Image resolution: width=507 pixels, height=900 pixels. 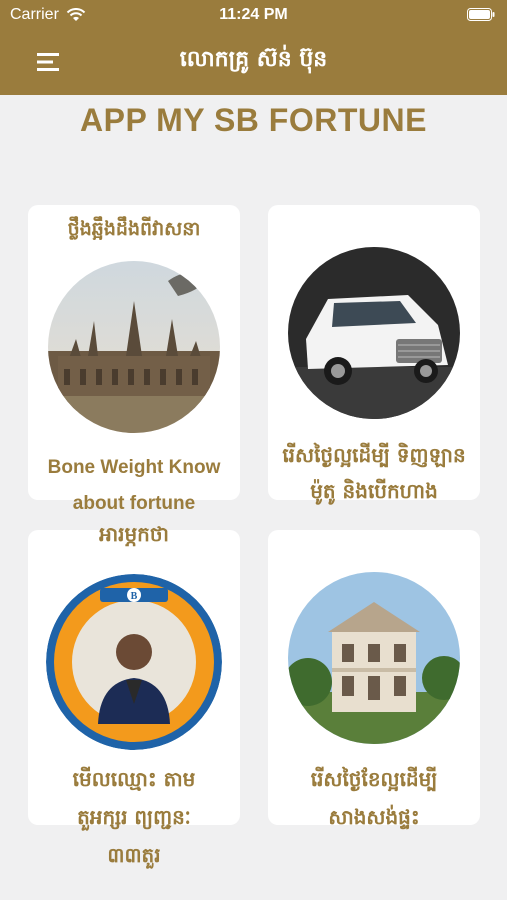 I want to click on white-suv-image, so click(x=374, y=333).